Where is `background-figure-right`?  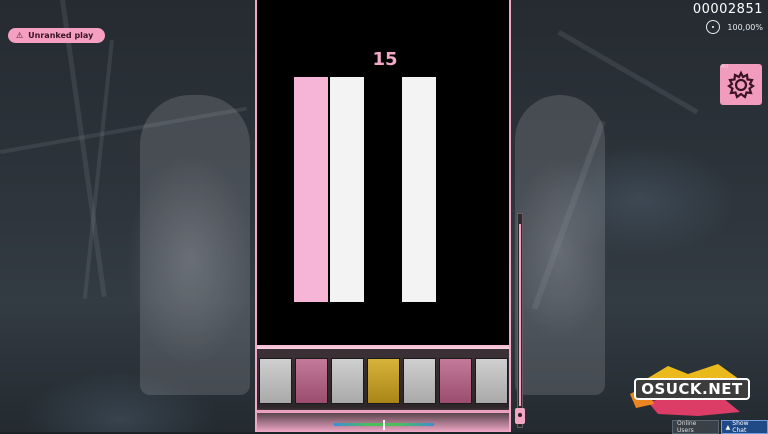 background-figure-right is located at coordinates (560, 245).